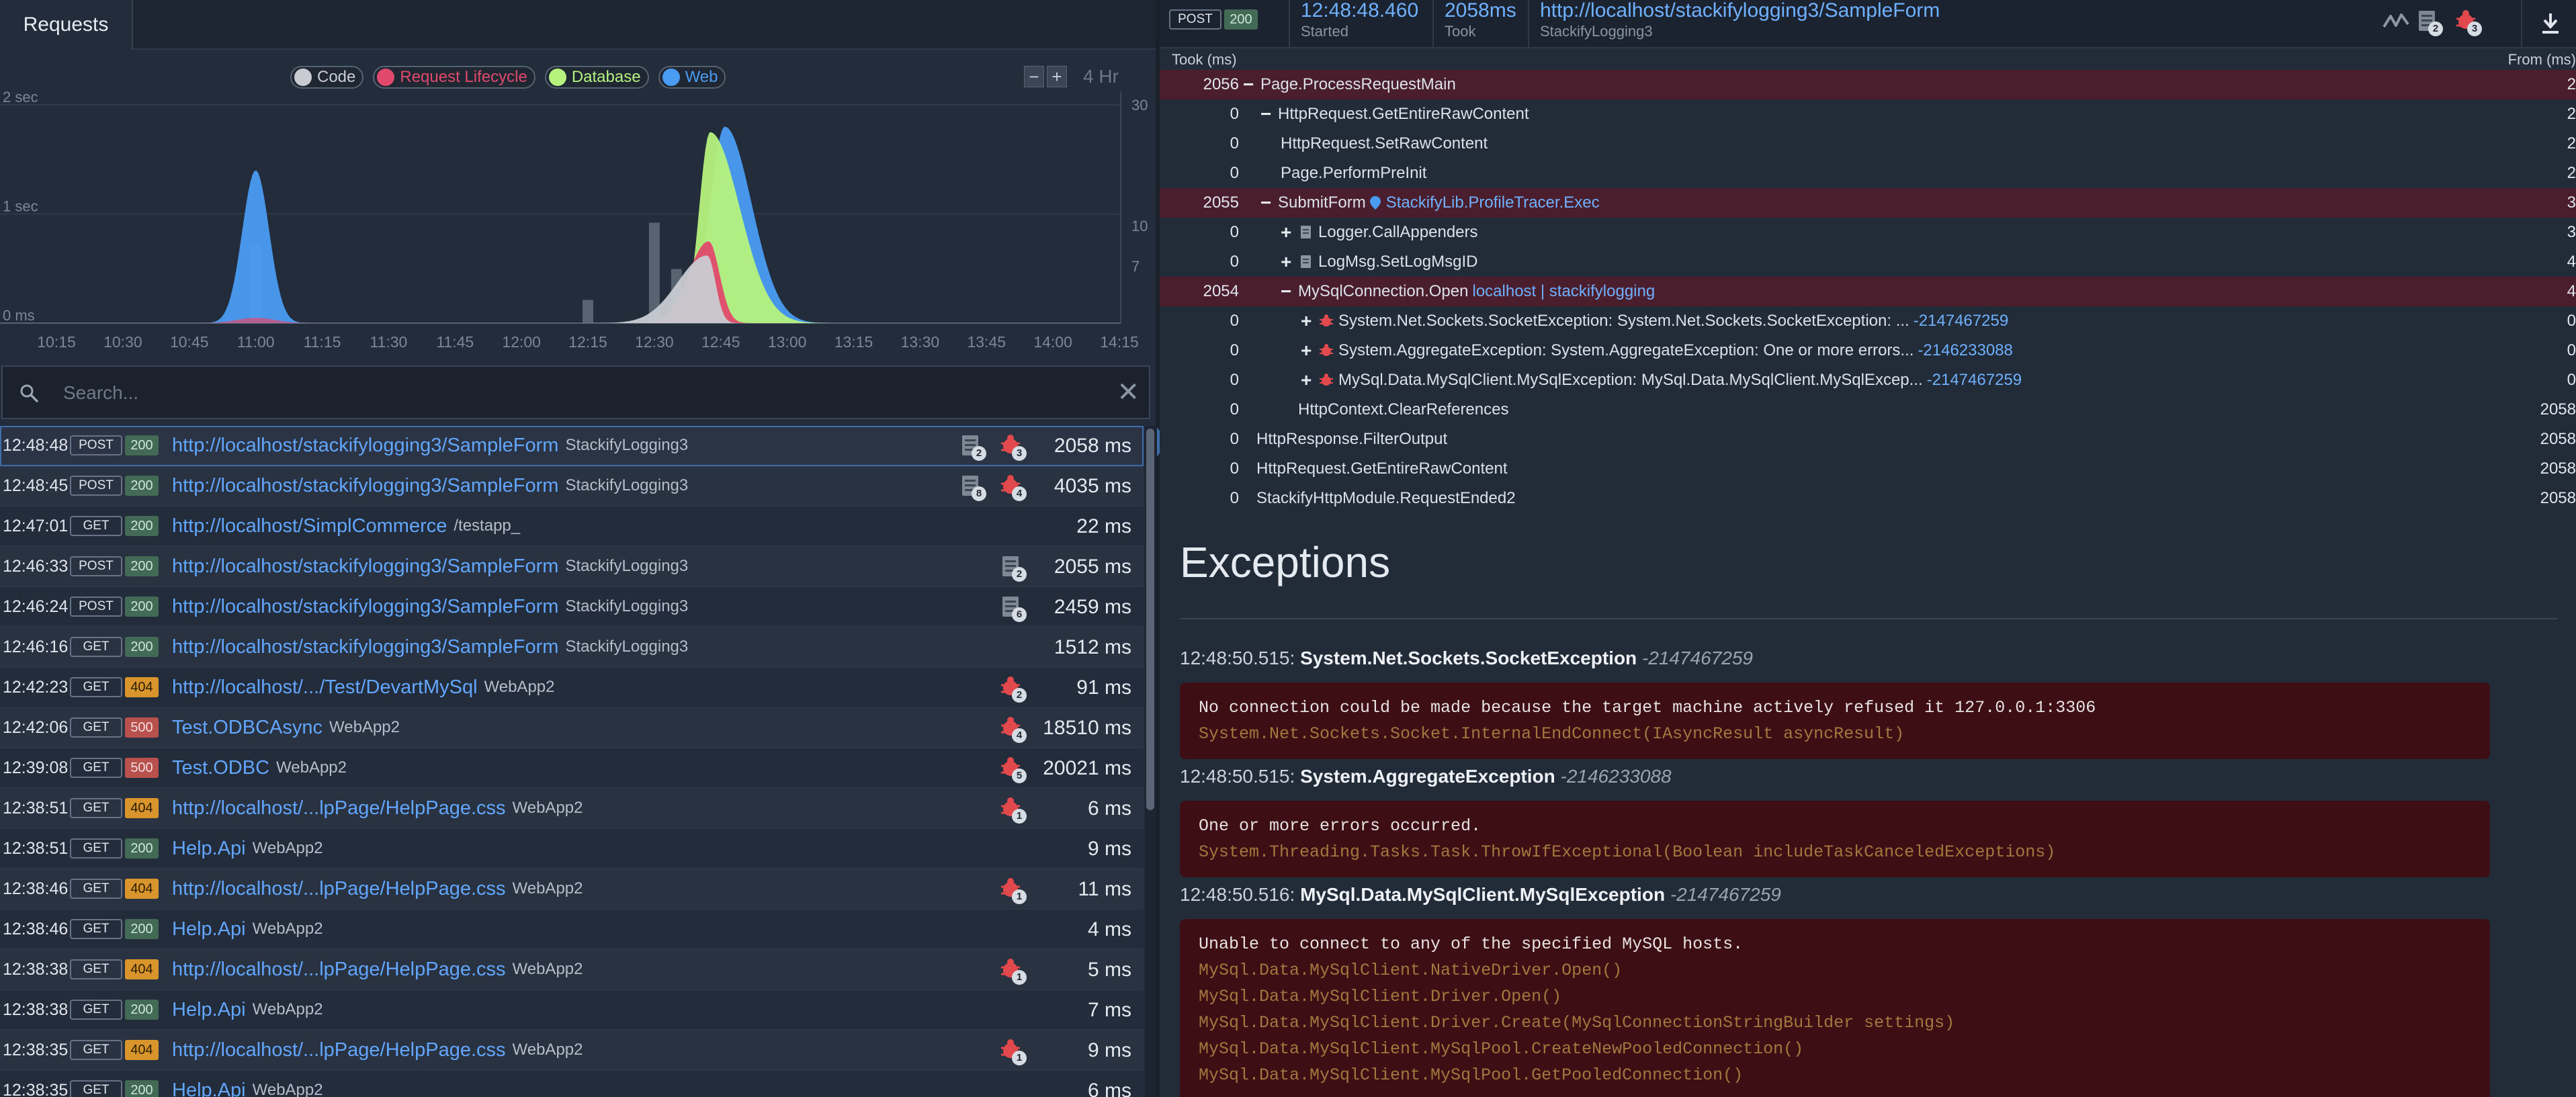 The height and width of the screenshot is (1097, 2576). Describe the element at coordinates (1012, 688) in the screenshot. I see `errors-icon: 2` at that location.